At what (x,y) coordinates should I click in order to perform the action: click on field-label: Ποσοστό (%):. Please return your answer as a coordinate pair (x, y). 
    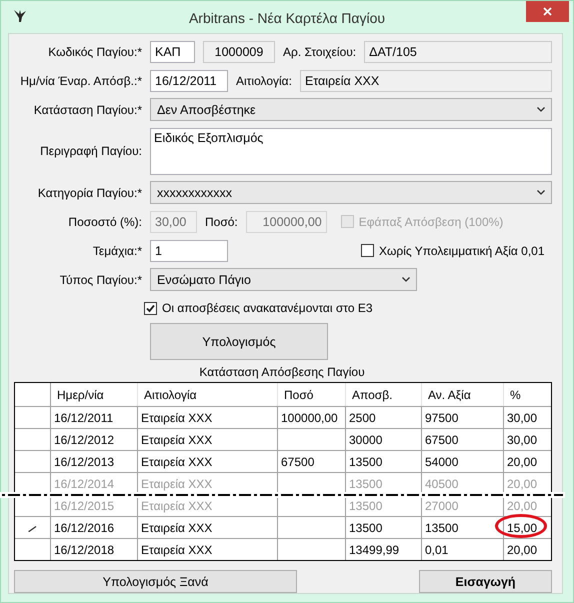
    Looking at the image, I should click on (104, 221).